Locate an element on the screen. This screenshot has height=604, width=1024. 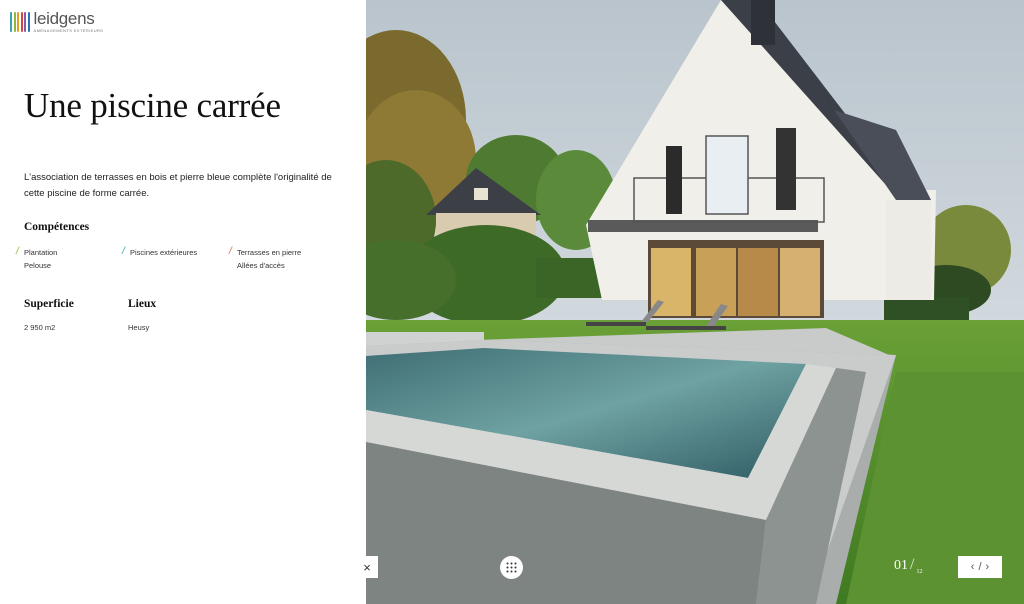
page-title: Une piscine carrée is located at coordinates (152, 105).